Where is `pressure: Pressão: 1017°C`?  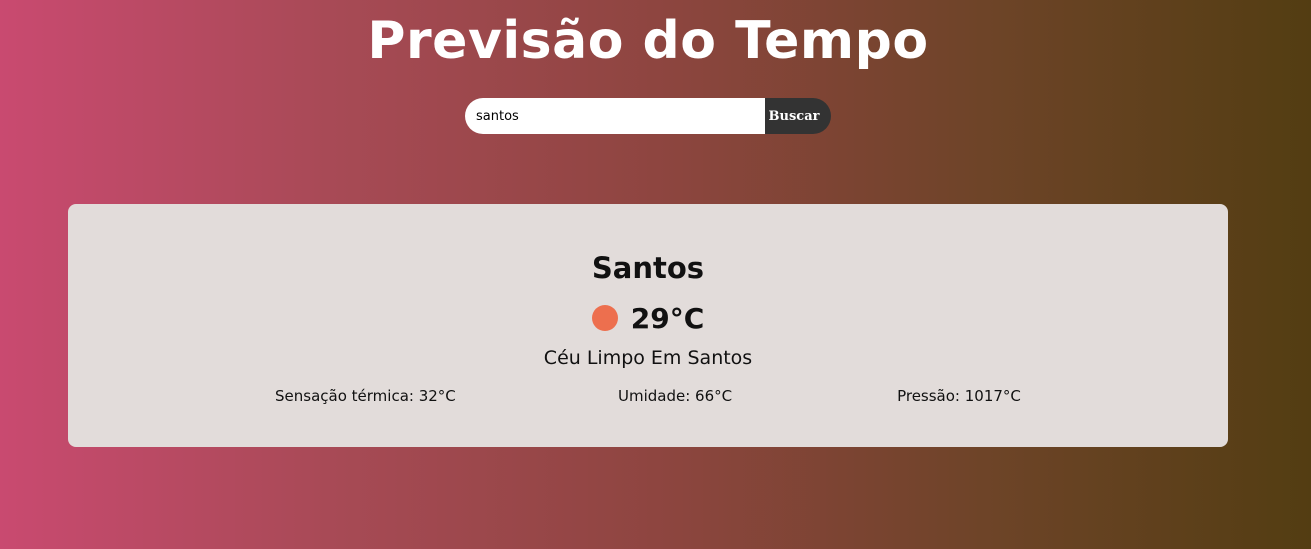
pressure: Pressão: 1017°C is located at coordinates (959, 396).